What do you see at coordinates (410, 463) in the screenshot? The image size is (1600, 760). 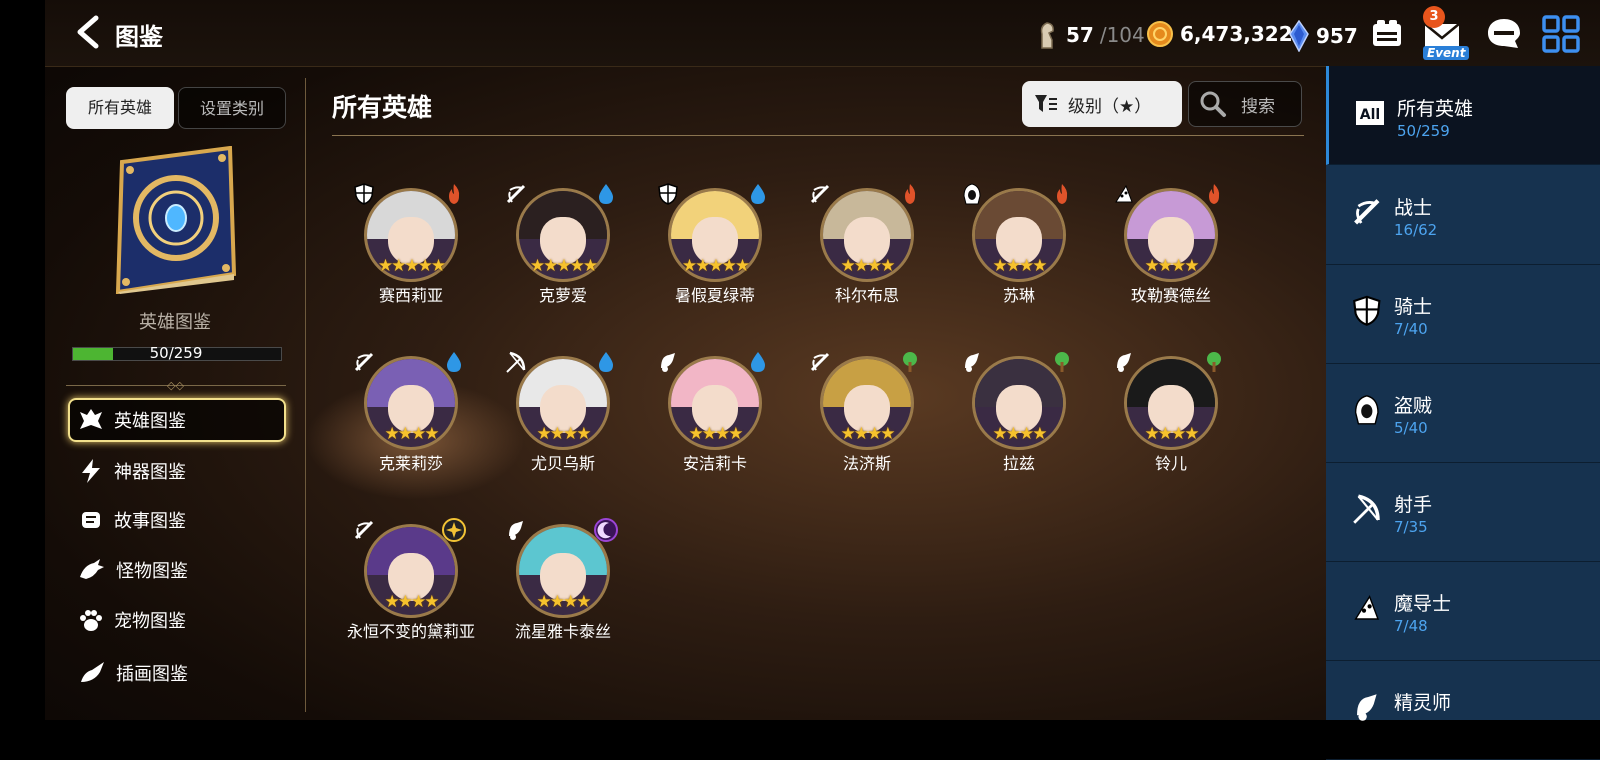 I see `hero-name: 克莱莉莎` at bounding box center [410, 463].